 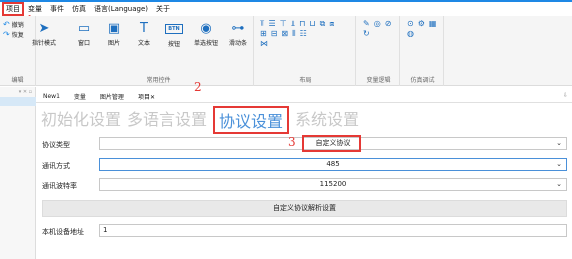 I want to click on target-icon: ◍, so click(x=410, y=33).